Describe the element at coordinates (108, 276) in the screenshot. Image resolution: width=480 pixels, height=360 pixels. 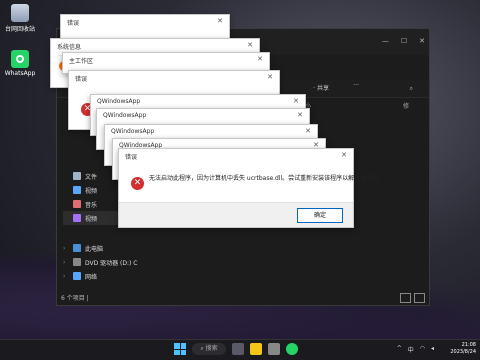
I see `sidebar-item-network: › 网络` at that location.